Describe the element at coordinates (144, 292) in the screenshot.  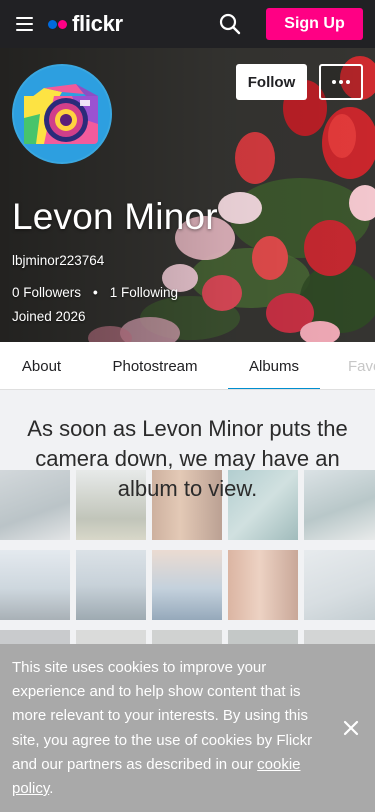
I see `following-link: 1 Following` at that location.